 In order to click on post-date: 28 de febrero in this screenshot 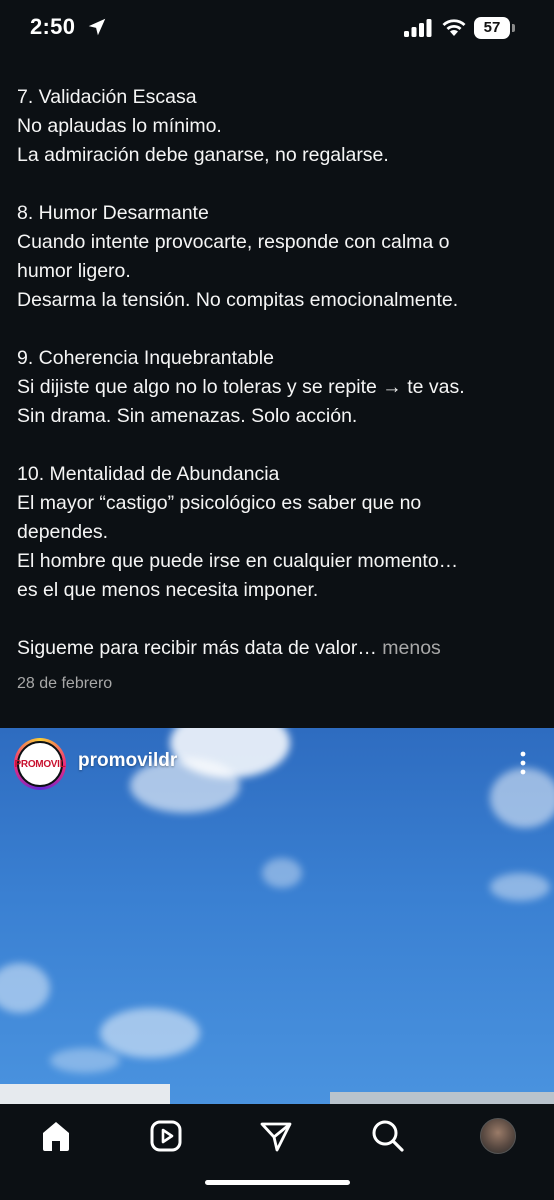, I will do `click(64, 684)`.